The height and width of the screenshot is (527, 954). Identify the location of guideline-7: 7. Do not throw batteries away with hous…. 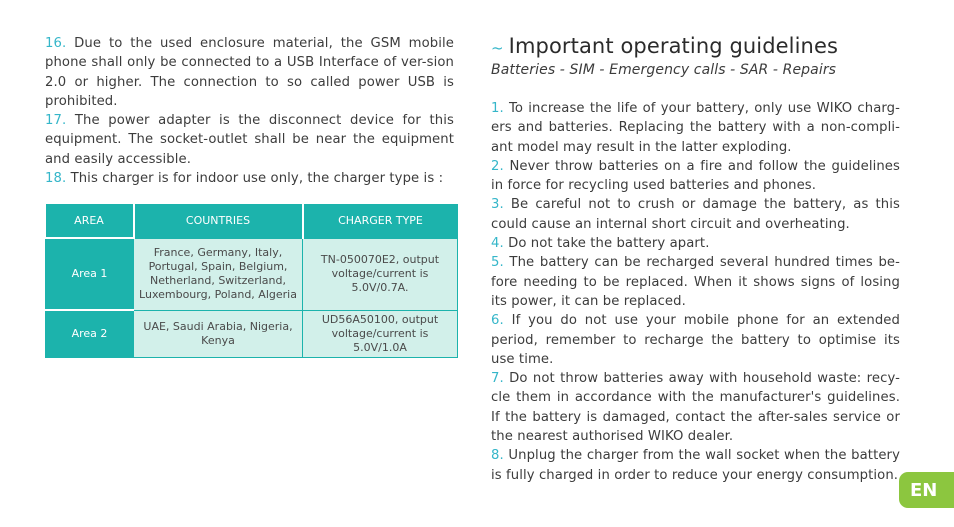
(695, 407).